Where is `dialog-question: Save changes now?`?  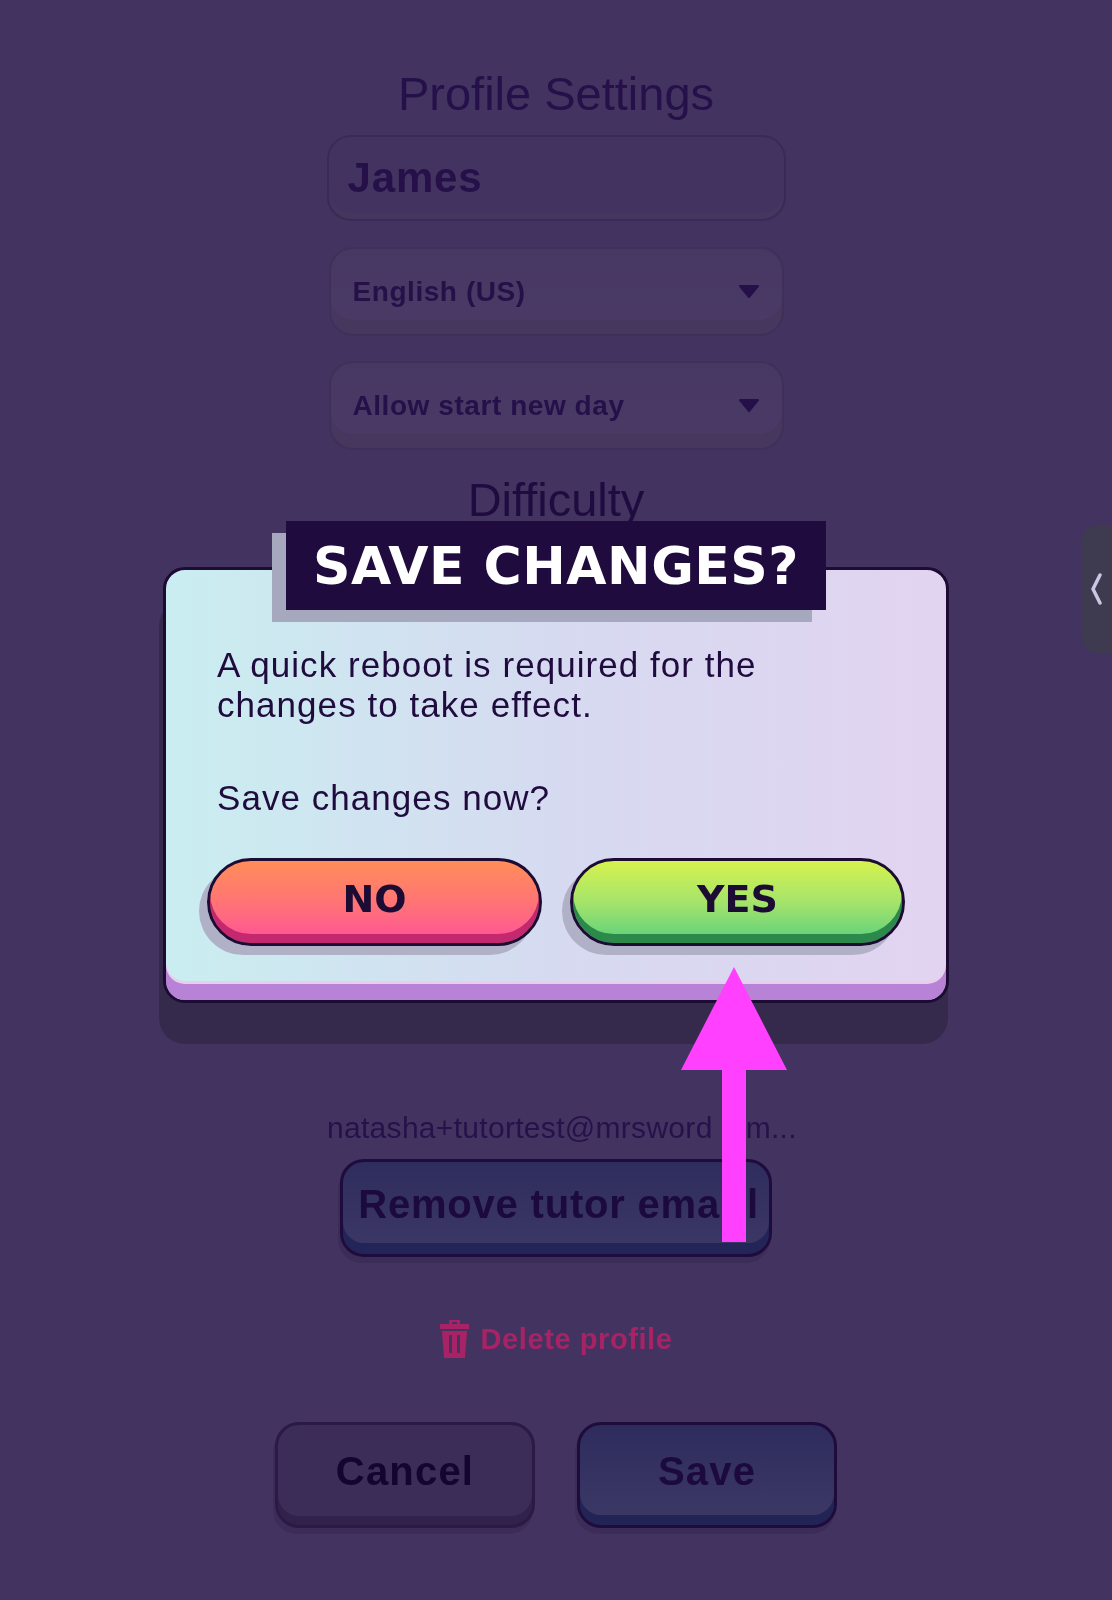 dialog-question: Save changes now? is located at coordinates (384, 798).